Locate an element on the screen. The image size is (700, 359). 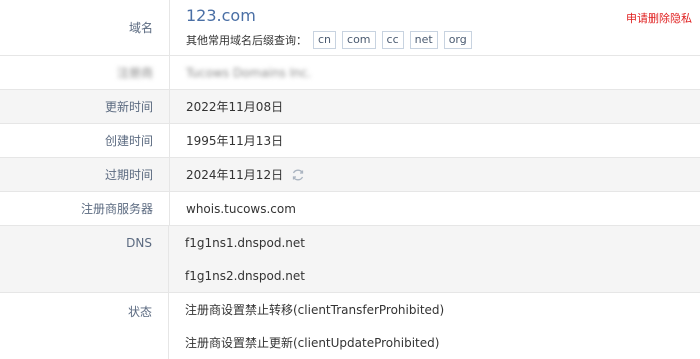
suffix-cn: cn is located at coordinates (325, 40).